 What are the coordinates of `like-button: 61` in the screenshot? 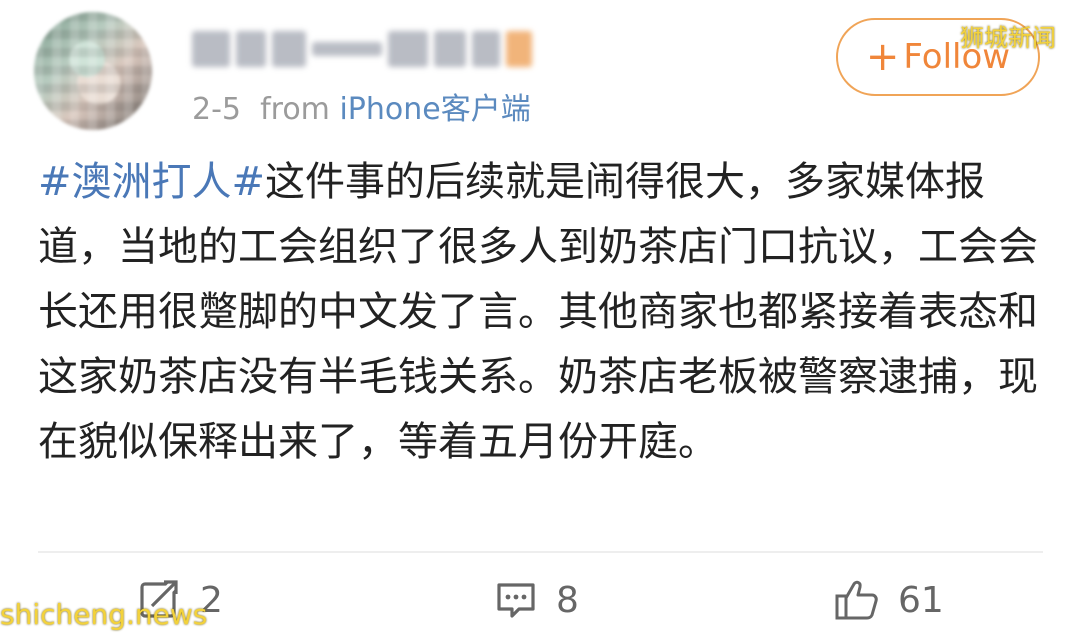 It's located at (889, 600).